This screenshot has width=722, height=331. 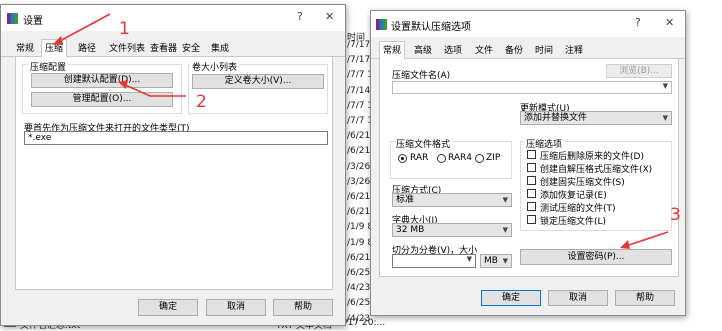 I want to click on annotation-number-1: 1, so click(x=124, y=29).